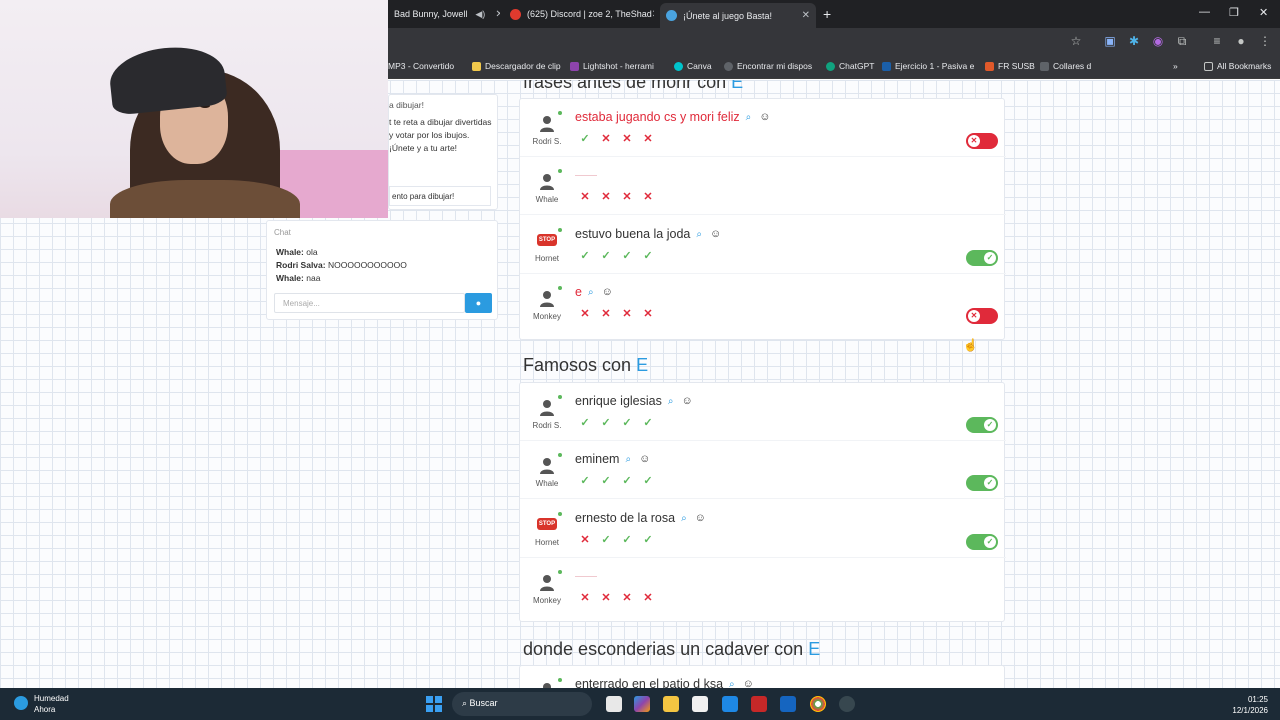 Image resolution: width=1280 pixels, height=720 pixels. Describe the element at coordinates (738, 15) in the screenshot. I see `tab-basta: ¡Únete al juego Basta! ✕` at that location.